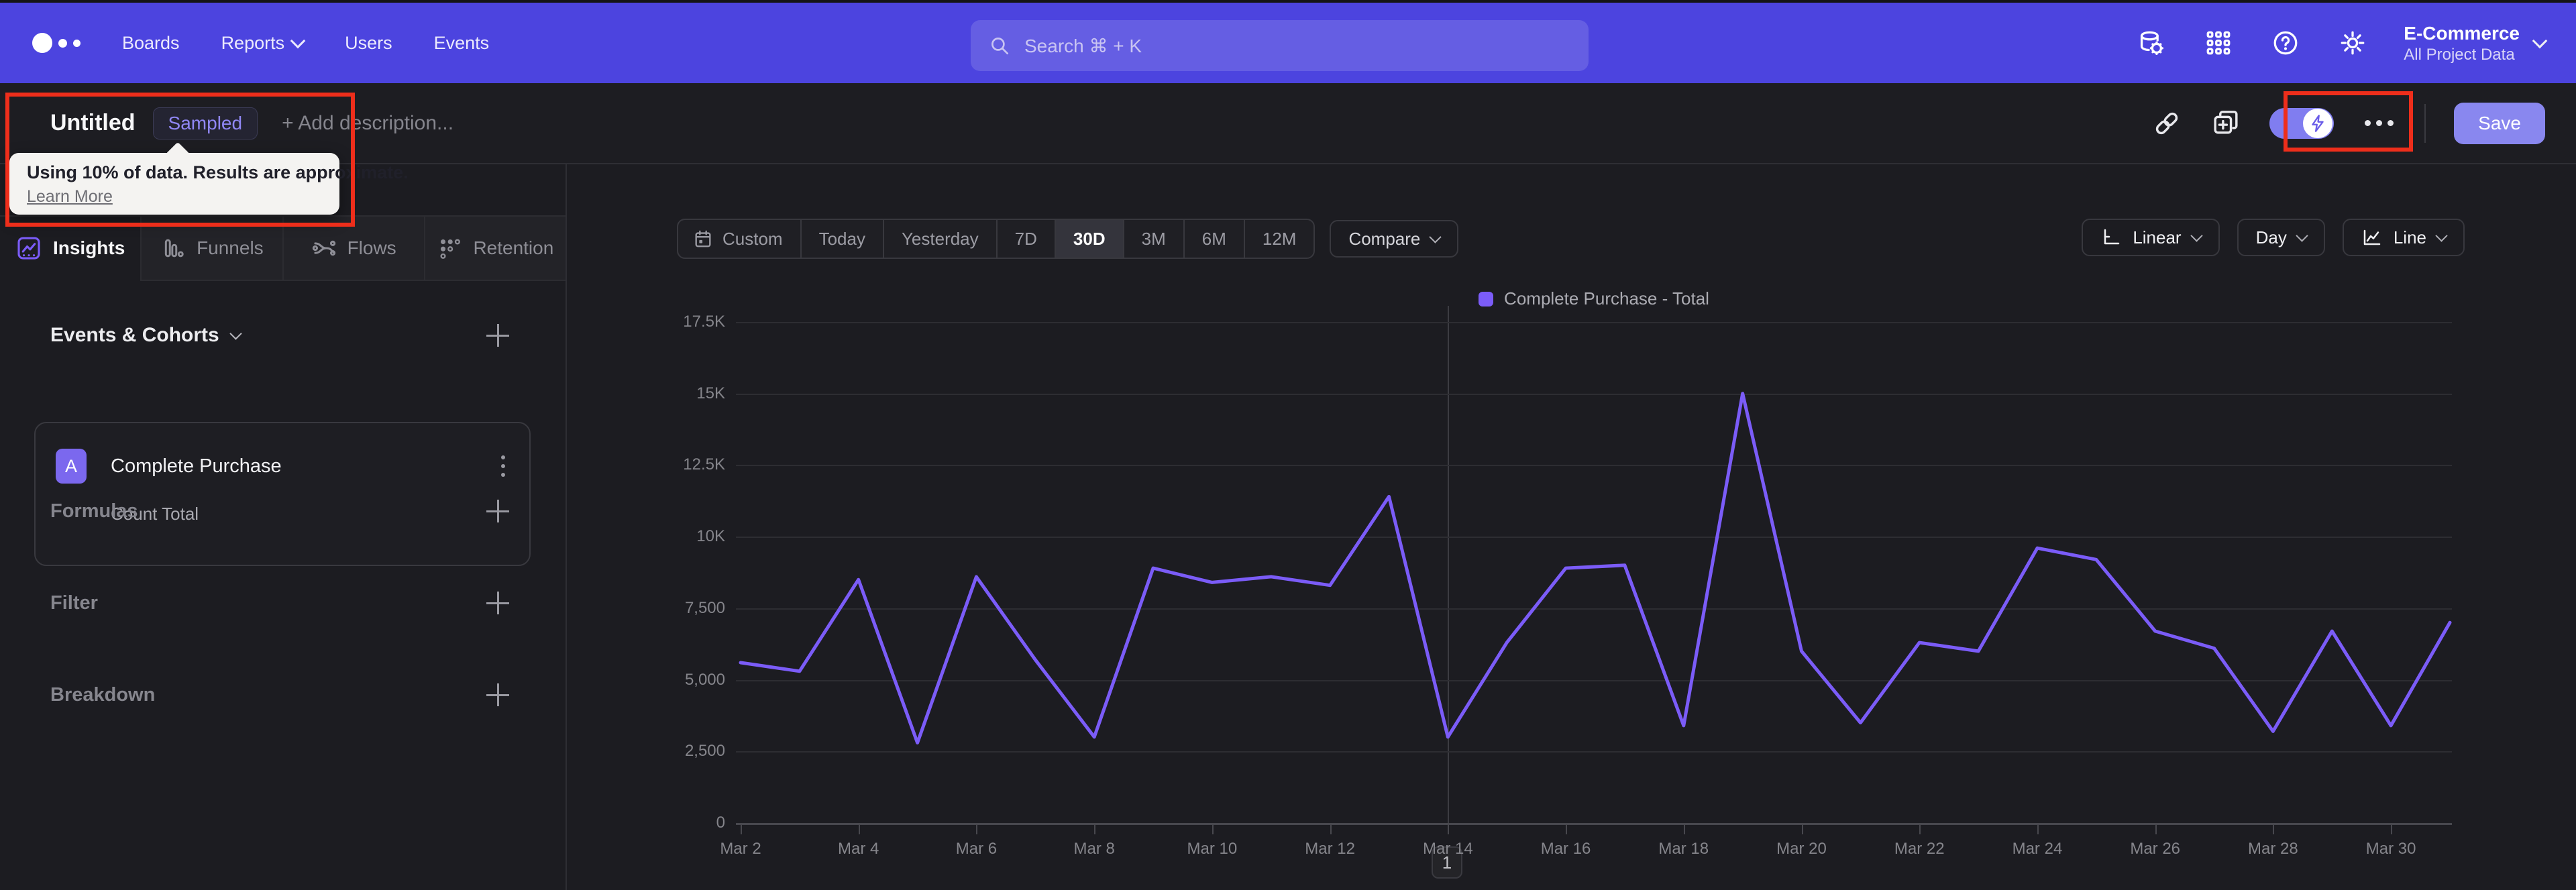 Image resolution: width=2576 pixels, height=890 pixels. Describe the element at coordinates (282, 494) in the screenshot. I see `event-card: A Complete Purchase Count Total` at that location.